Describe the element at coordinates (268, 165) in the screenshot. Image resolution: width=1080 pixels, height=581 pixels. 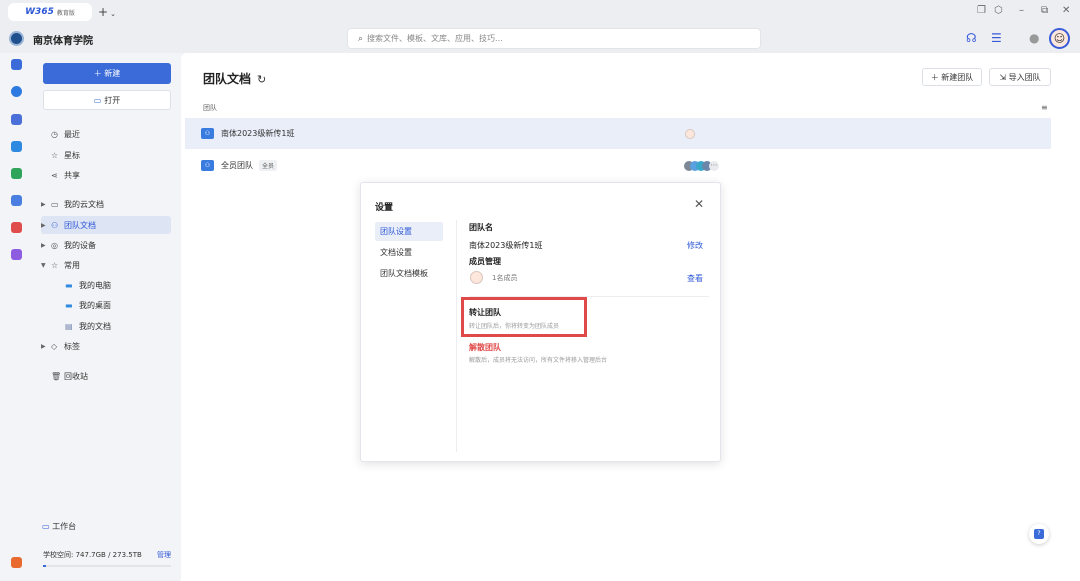
I see `all-members-badge: 全员` at that location.